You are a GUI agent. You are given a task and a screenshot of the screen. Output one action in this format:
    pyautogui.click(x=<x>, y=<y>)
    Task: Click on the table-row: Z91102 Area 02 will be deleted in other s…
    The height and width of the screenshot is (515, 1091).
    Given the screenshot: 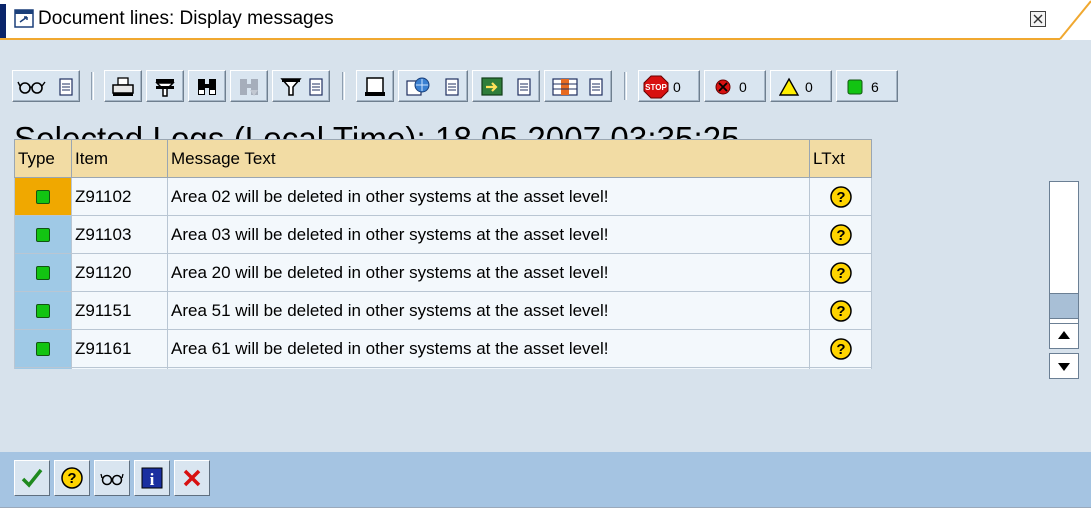 What is the action you would take?
    pyautogui.click(x=443, y=196)
    